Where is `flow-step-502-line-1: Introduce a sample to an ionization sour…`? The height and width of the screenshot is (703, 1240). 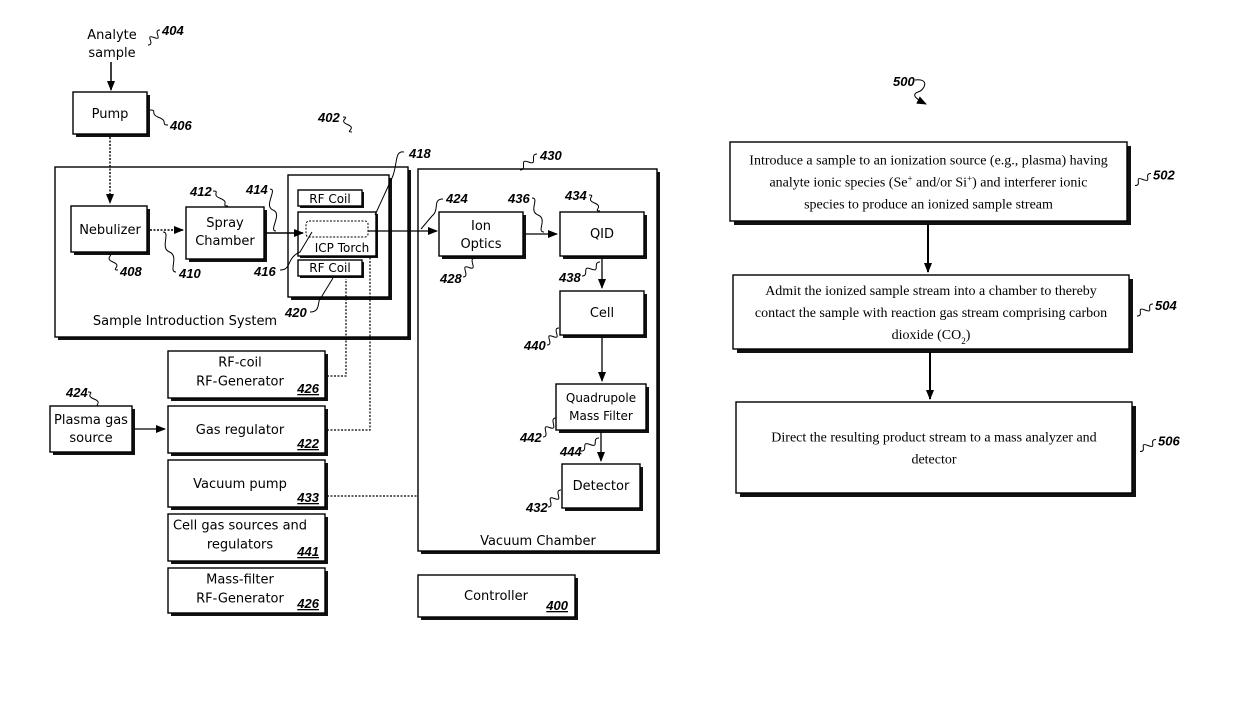
flow-step-502-line-1: Introduce a sample to an ionization sour… is located at coordinates (928, 161).